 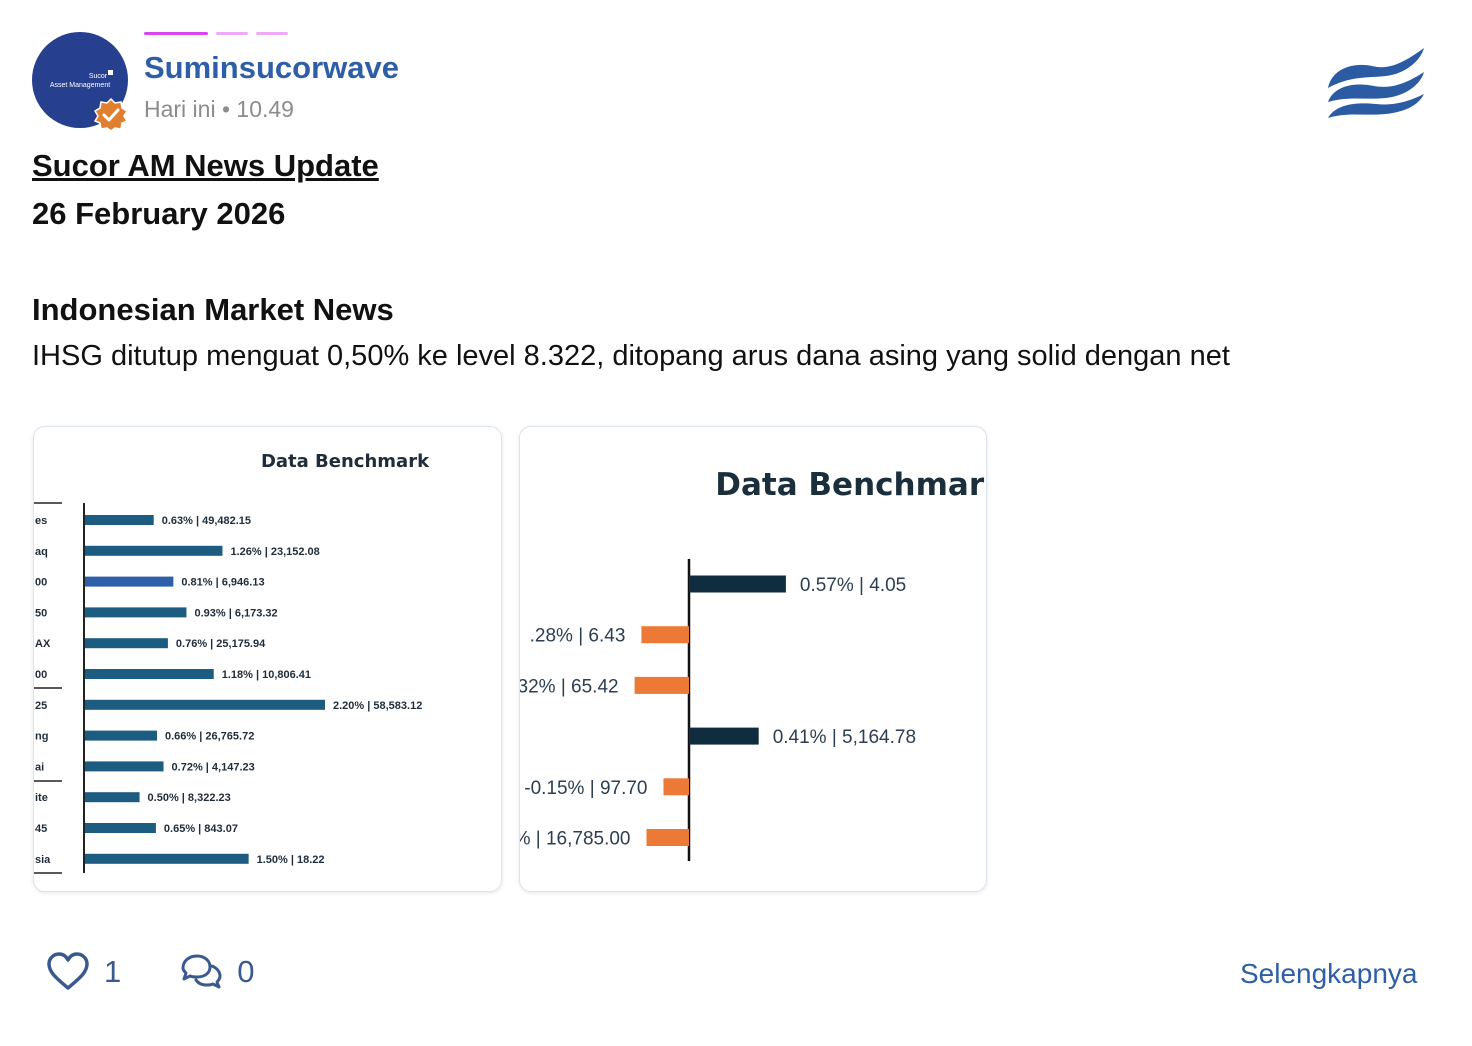 I want to click on data-label: 0.65% | 843.07, so click(x=201, y=829).